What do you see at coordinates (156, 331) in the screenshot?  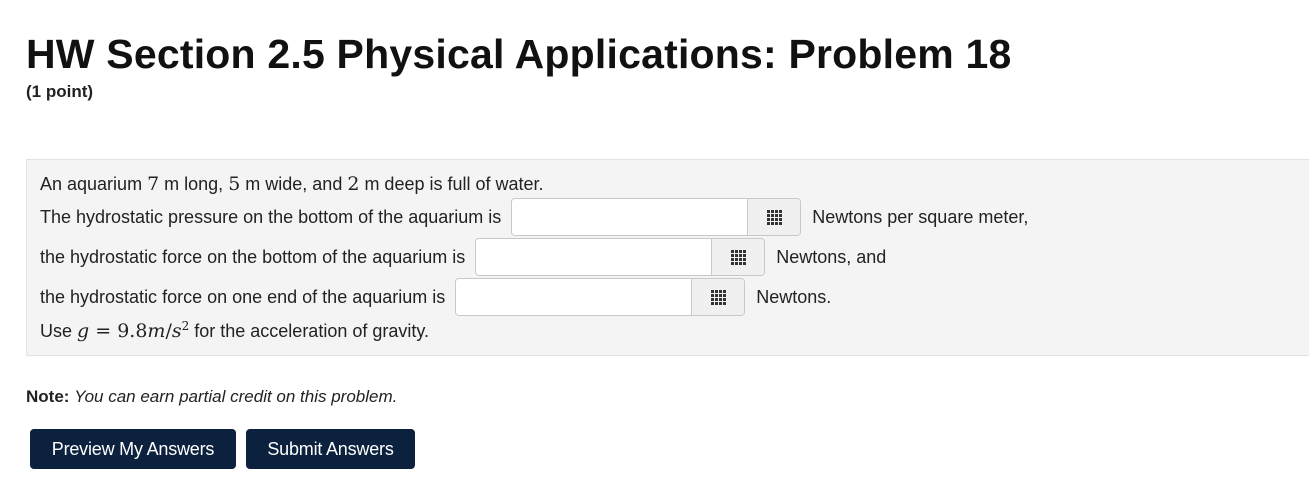 I see `gravity-unit: m` at bounding box center [156, 331].